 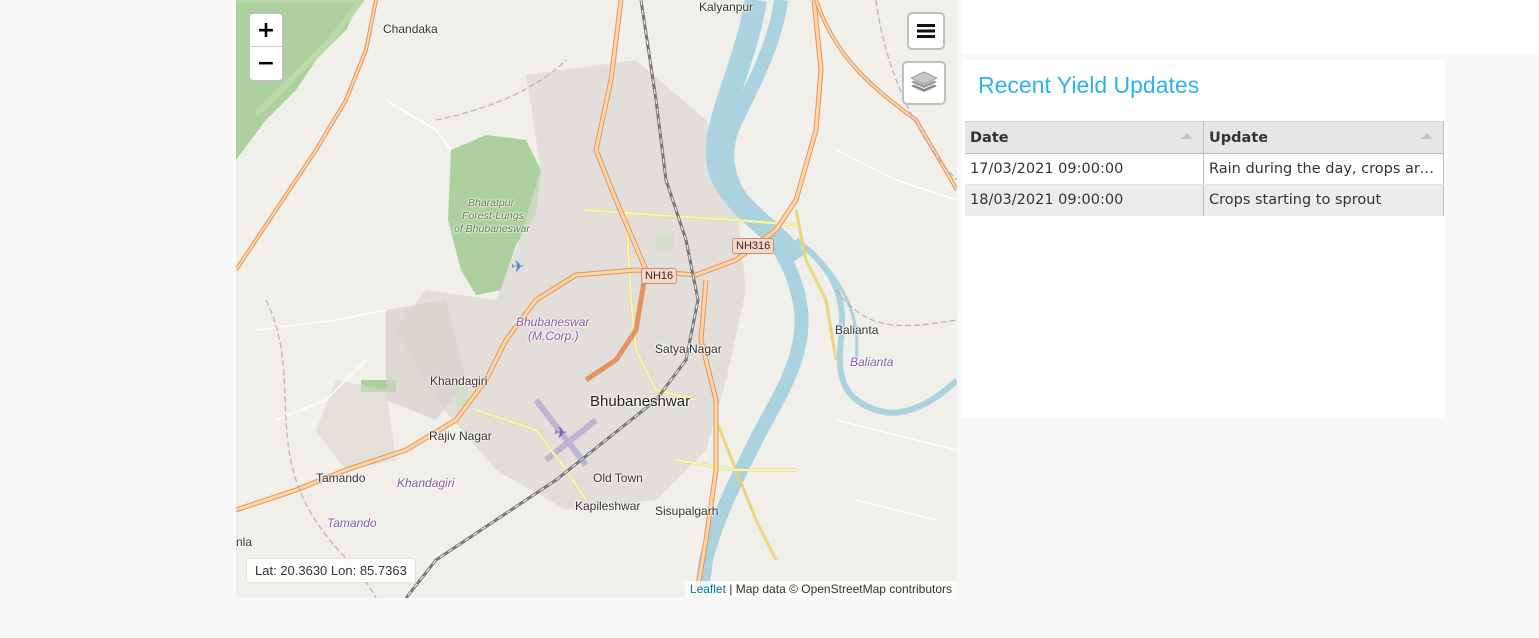 I want to click on label-balianta: Balianta, so click(x=857, y=330).